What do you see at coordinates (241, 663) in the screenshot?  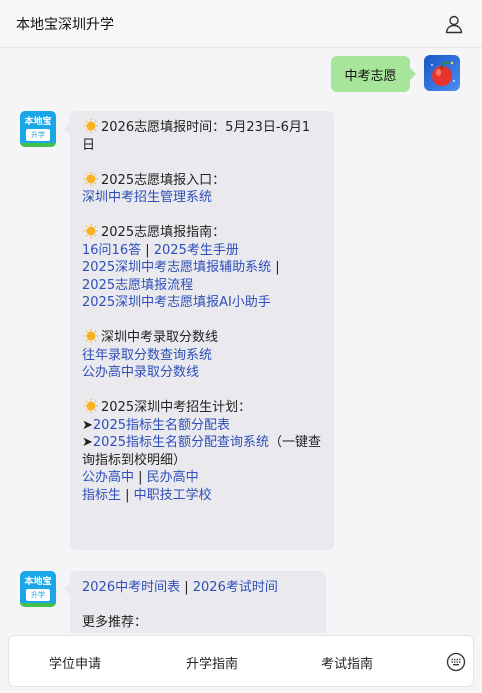 I see `bottom-menu: 学位申请 升学指南 考试指南` at bounding box center [241, 663].